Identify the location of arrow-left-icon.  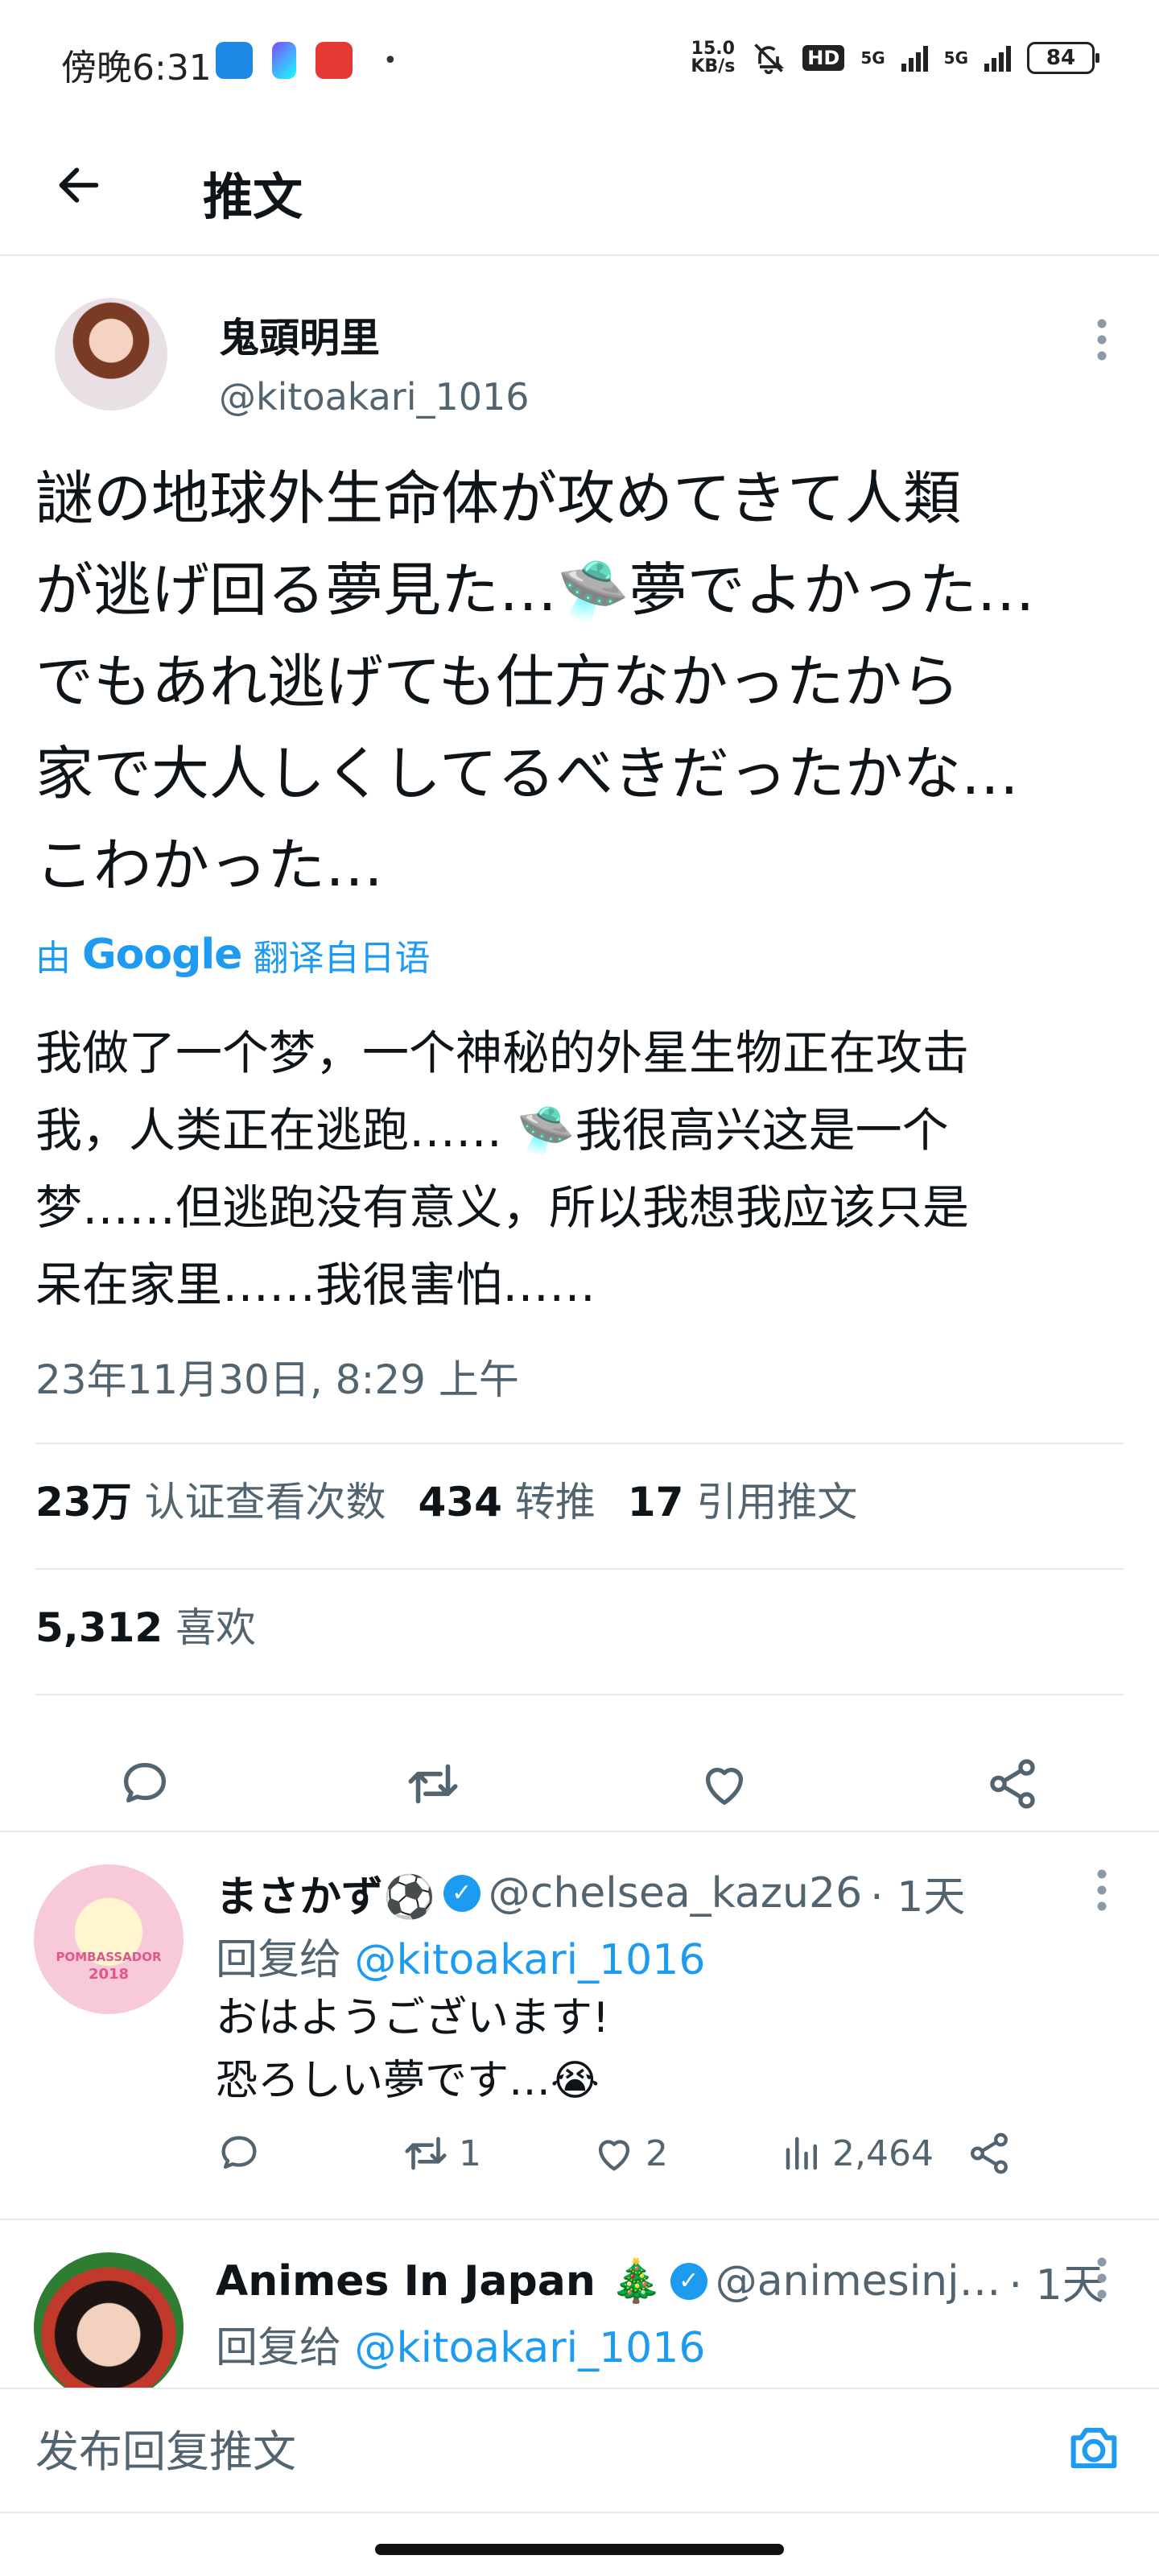
(79, 185).